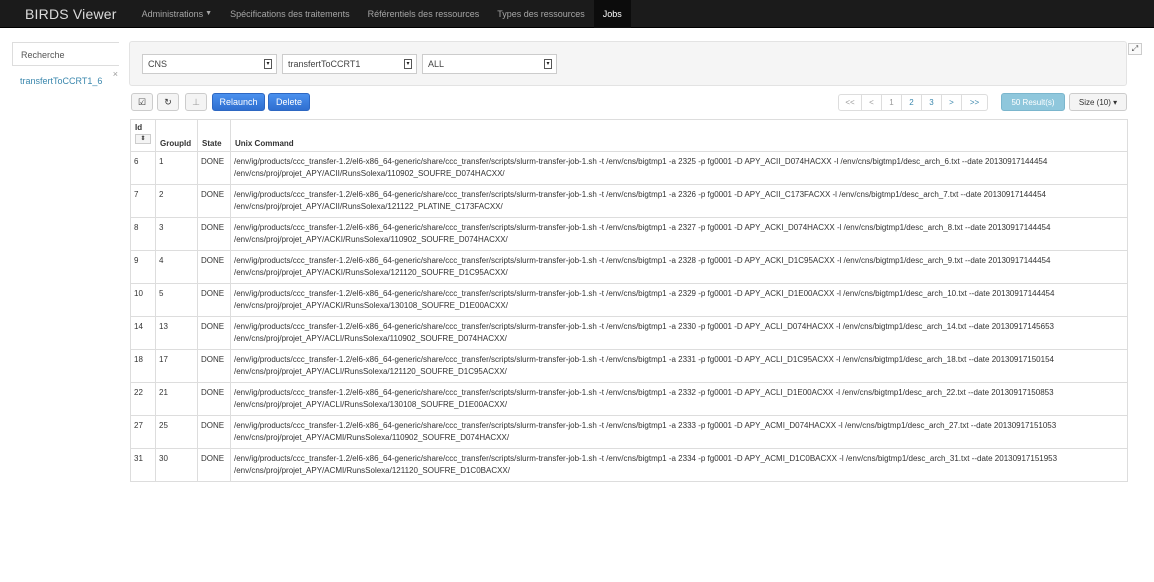  What do you see at coordinates (143, 333) in the screenshot?
I see `cell-id: 14` at bounding box center [143, 333].